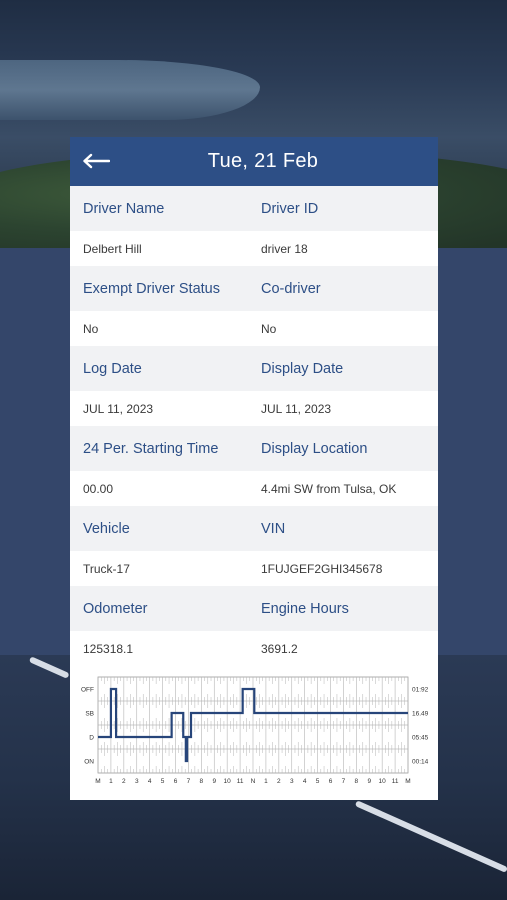 Image resolution: width=507 pixels, height=900 pixels. Describe the element at coordinates (420, 738) in the screenshot. I see `status-total-d: 05:45` at that location.